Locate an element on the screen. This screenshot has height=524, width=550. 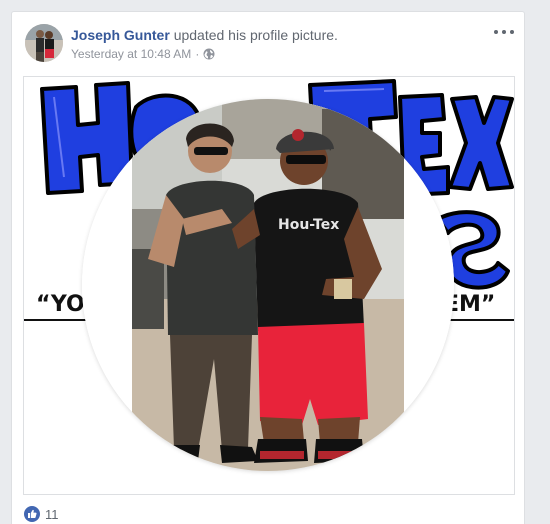
shirt-logo-text: Hou-Tex is located at coordinates (308, 225).